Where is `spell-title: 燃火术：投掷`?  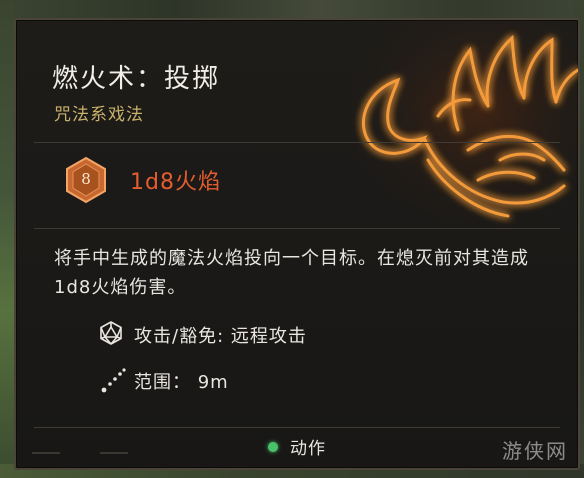 spell-title: 燃火术：投掷 is located at coordinates (136, 79).